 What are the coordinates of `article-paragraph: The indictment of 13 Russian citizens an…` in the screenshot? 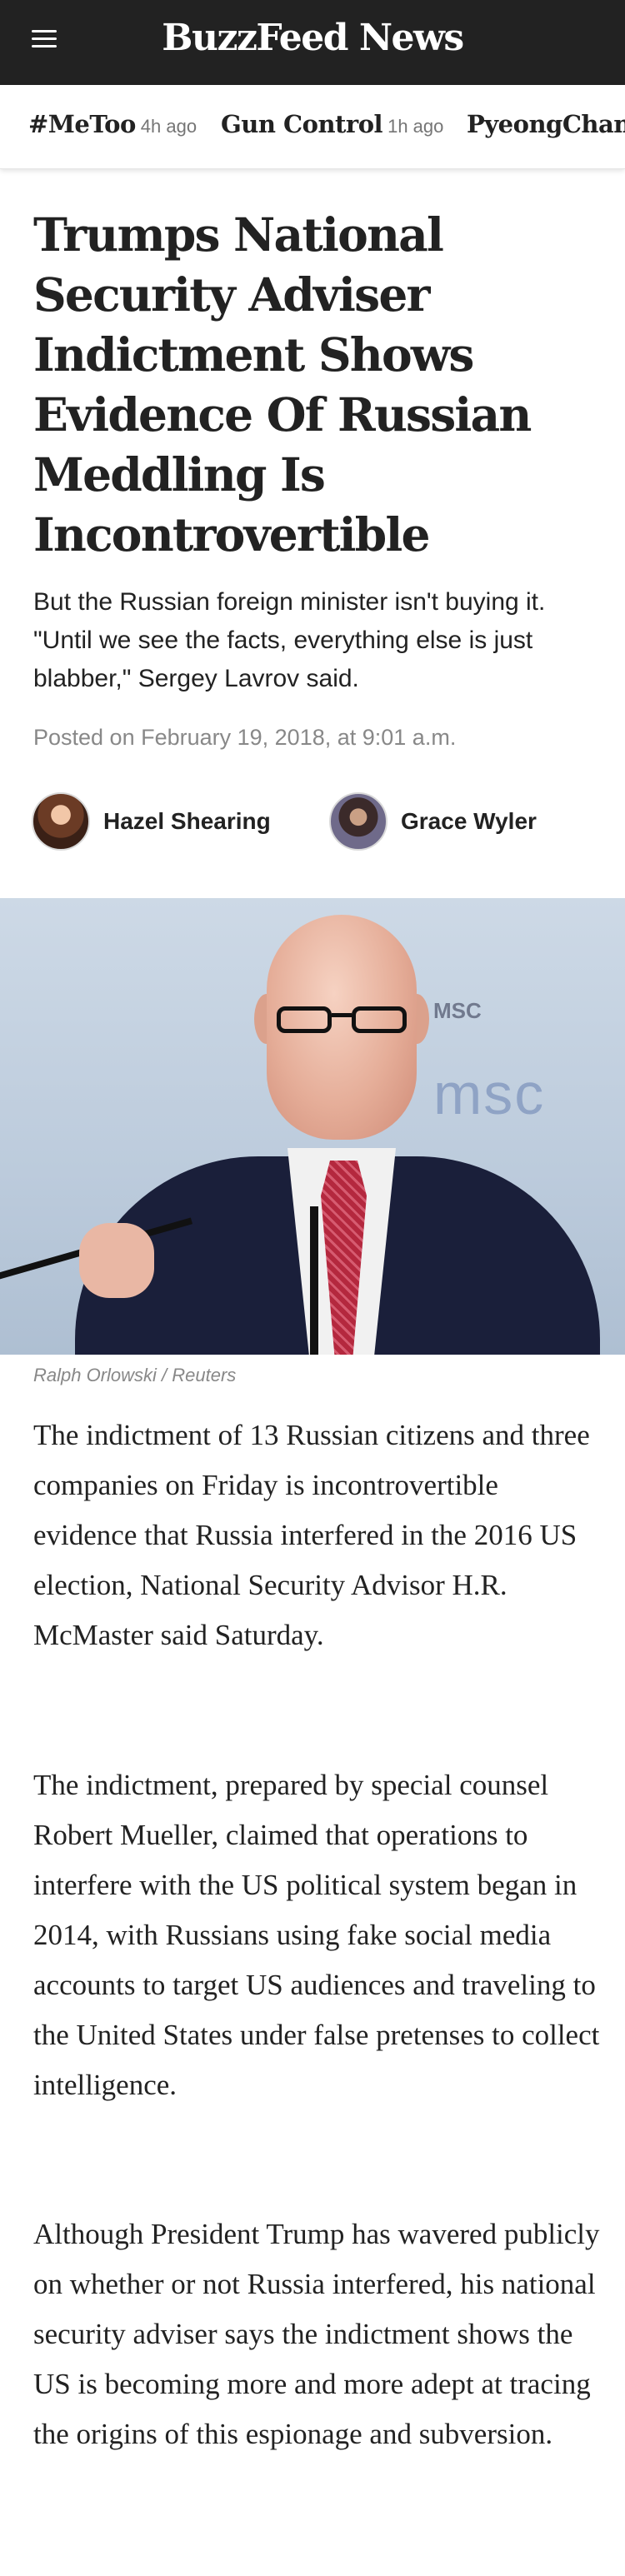 It's located at (311, 1535).